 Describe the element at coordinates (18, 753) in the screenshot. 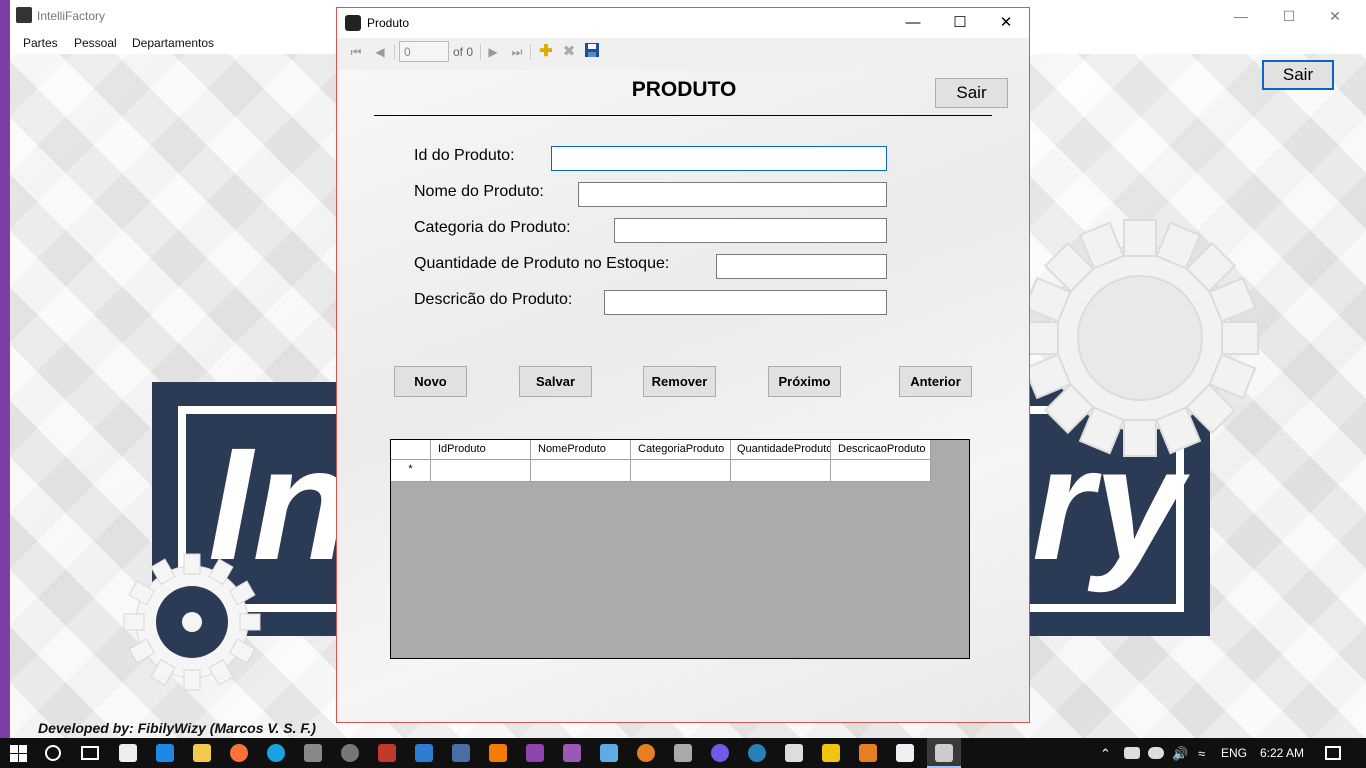

I see `windows-start-icon` at that location.